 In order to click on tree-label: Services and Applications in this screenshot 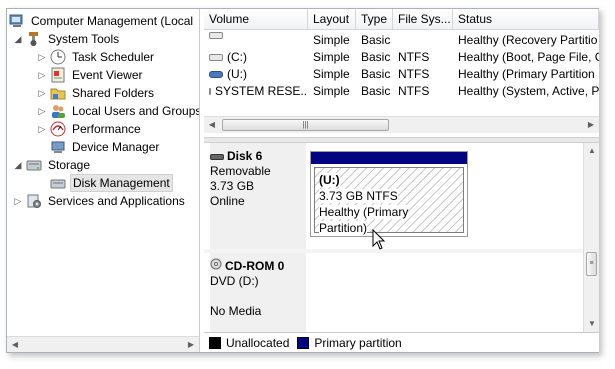, I will do `click(116, 201)`.